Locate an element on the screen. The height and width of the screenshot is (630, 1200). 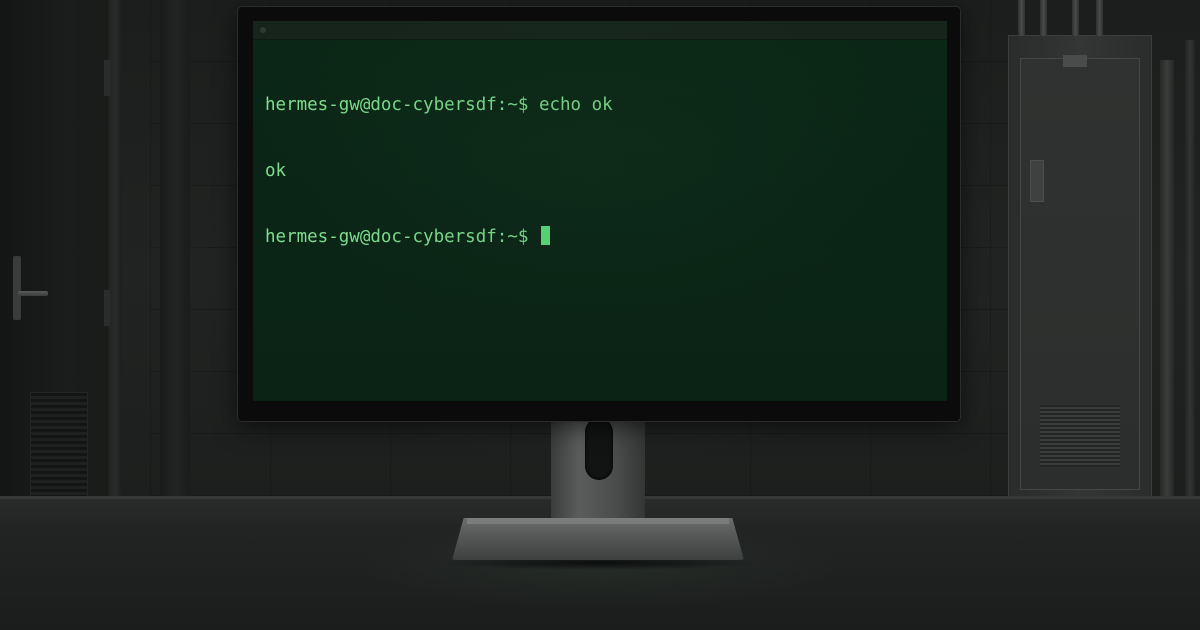
terminal-line: hermes-gw@doc-cybersdf:~$ echo ok is located at coordinates (600, 105).